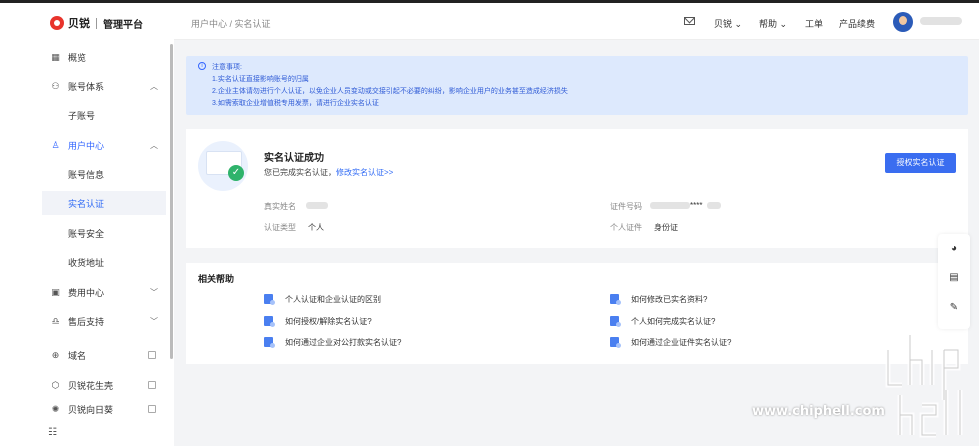  I want to click on sidebar-item-label: 贝锐向日葵, so click(91, 409).